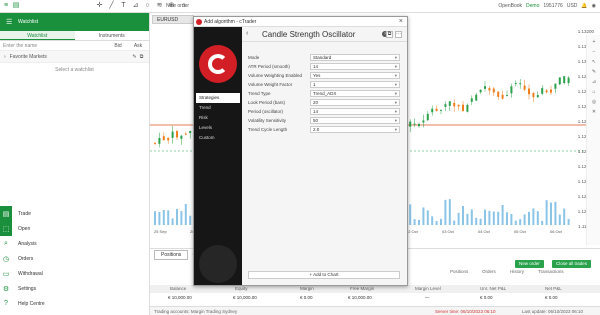 Image resolution: width=600 pixels, height=315 pixels. What do you see at coordinates (159, 6) in the screenshot?
I see `fib-icon: ≋` at bounding box center [159, 6].